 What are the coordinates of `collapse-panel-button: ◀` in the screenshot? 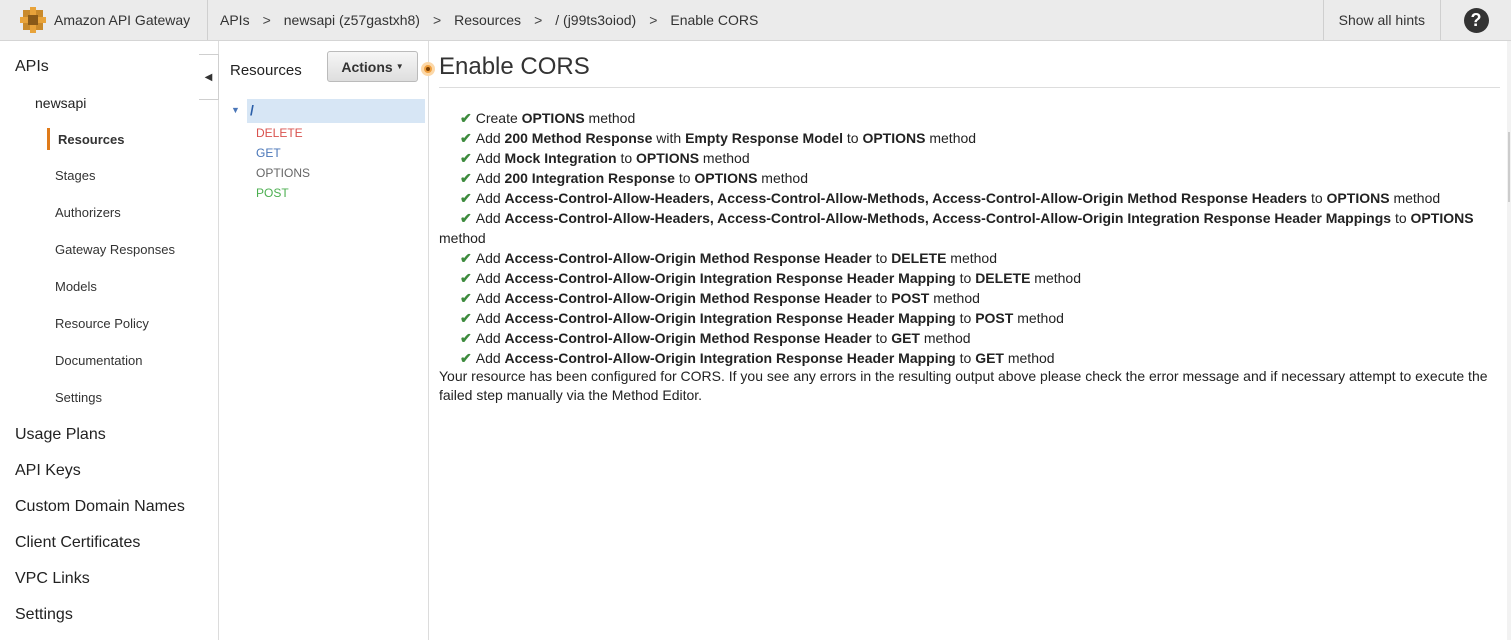 It's located at (209, 77).